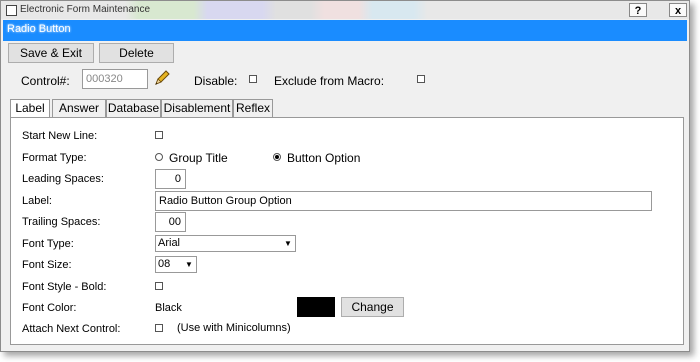  What do you see at coordinates (47, 265) in the screenshot?
I see `font-size-label: Font Size:` at bounding box center [47, 265].